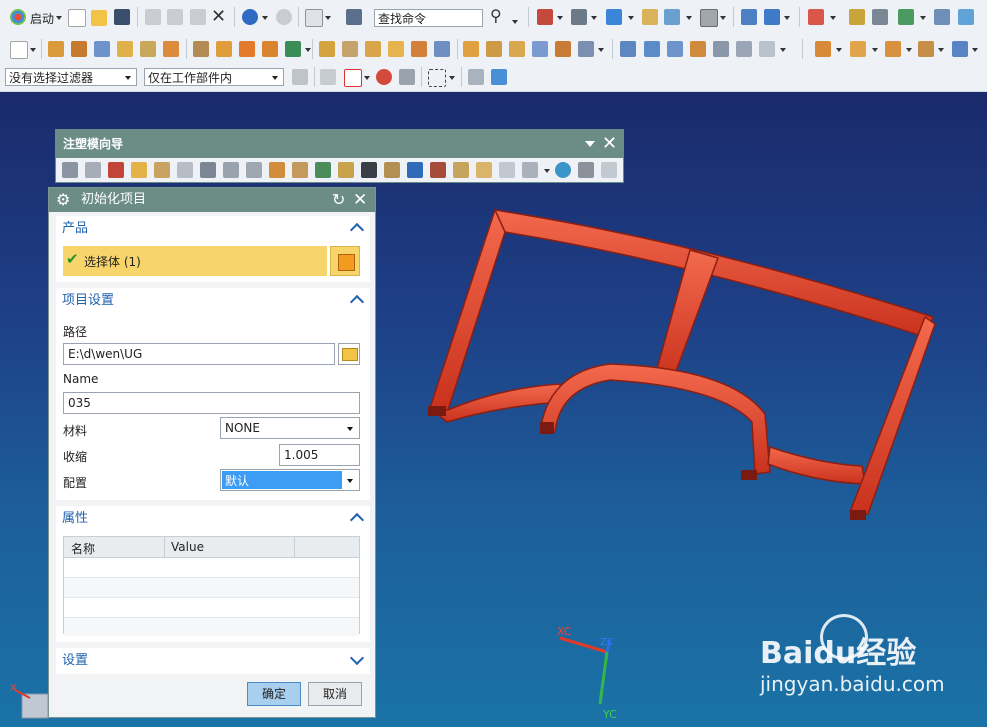  I want to click on cavity-layout-icon, so click(185, 170).